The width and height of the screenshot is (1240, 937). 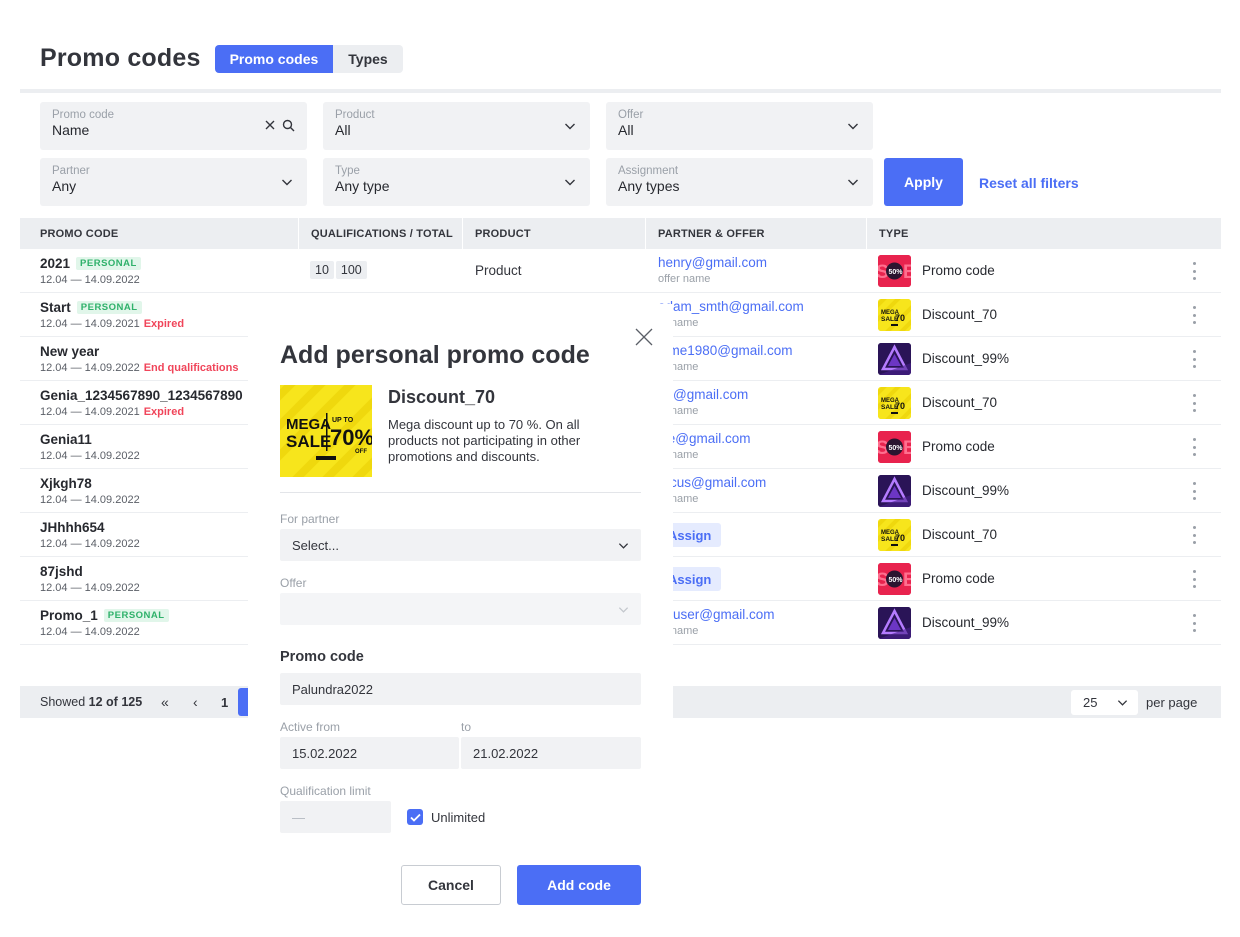 I want to click on svg-text: 70, so click(x=900, y=318).